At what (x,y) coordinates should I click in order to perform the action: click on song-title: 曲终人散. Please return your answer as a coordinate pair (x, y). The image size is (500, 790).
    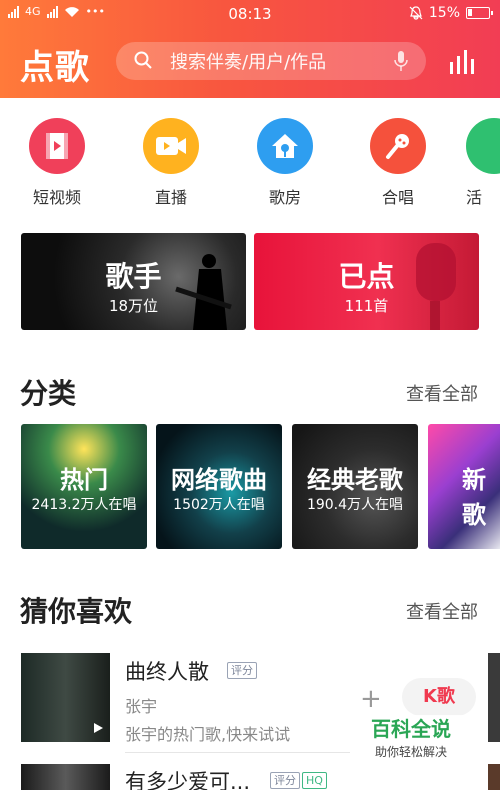
    Looking at the image, I should click on (167, 672).